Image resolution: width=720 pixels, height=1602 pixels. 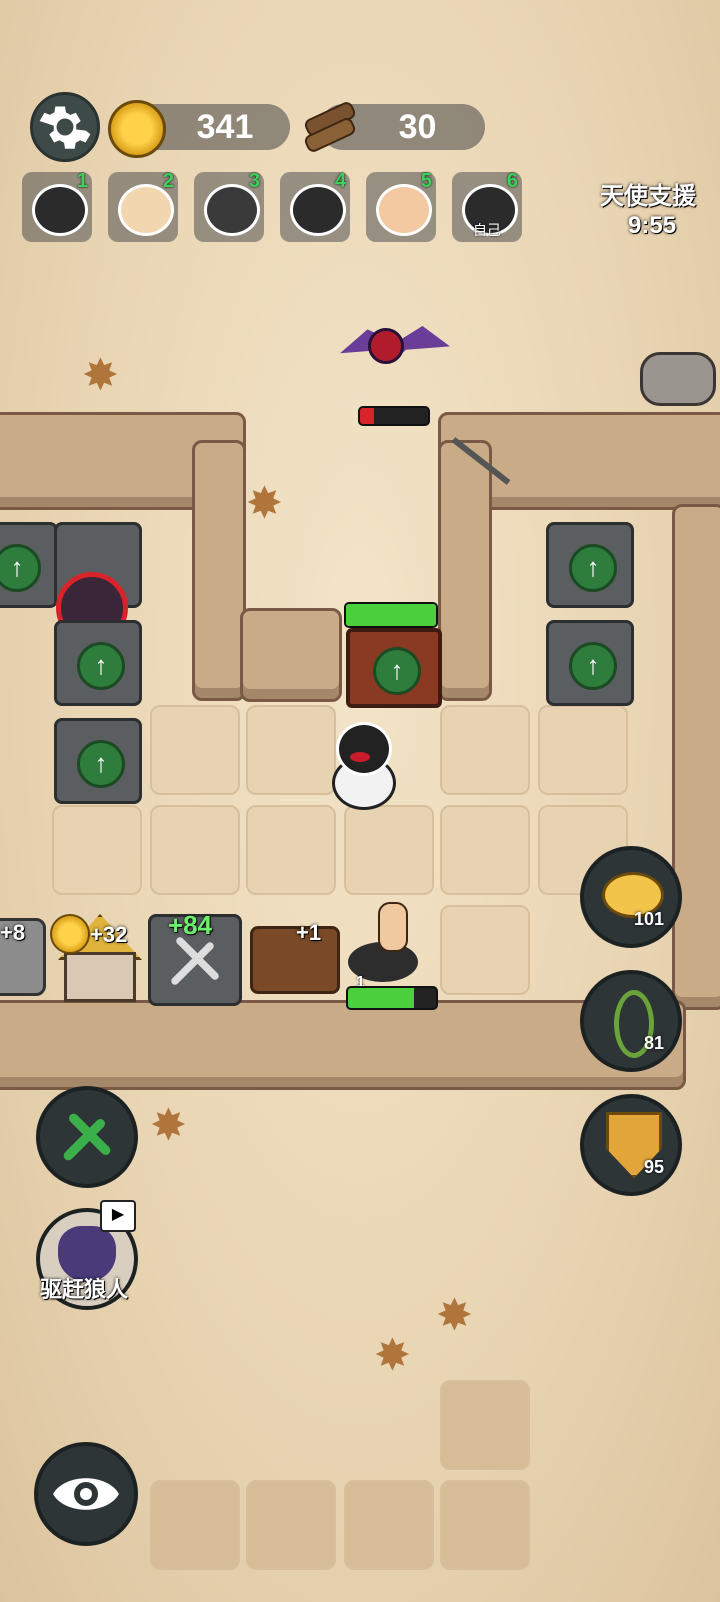 What do you see at coordinates (340, 181) in the screenshot?
I see `player-rank: 4` at bounding box center [340, 181].